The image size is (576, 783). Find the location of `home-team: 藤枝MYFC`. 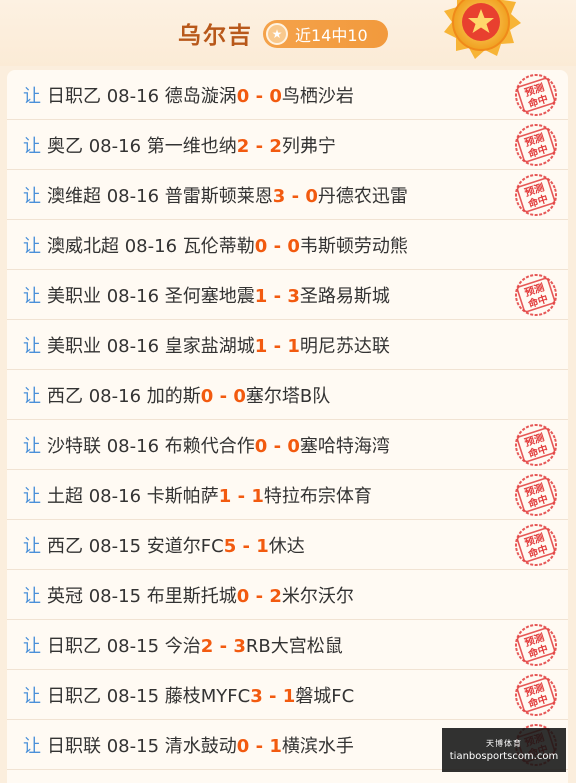

home-team: 藤枝MYFC is located at coordinates (207, 696).